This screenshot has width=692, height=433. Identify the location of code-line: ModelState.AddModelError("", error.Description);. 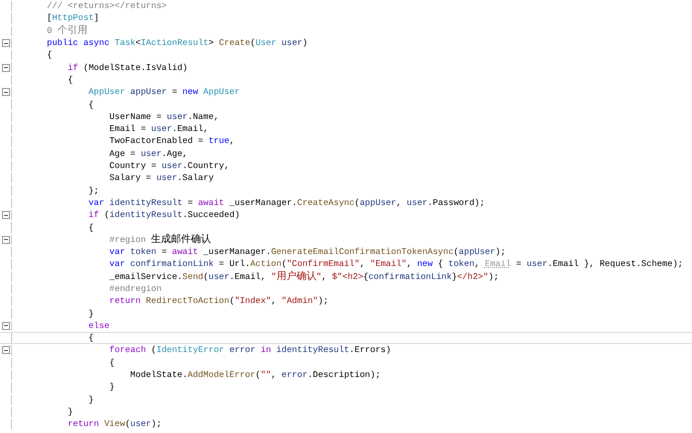
(255, 375).